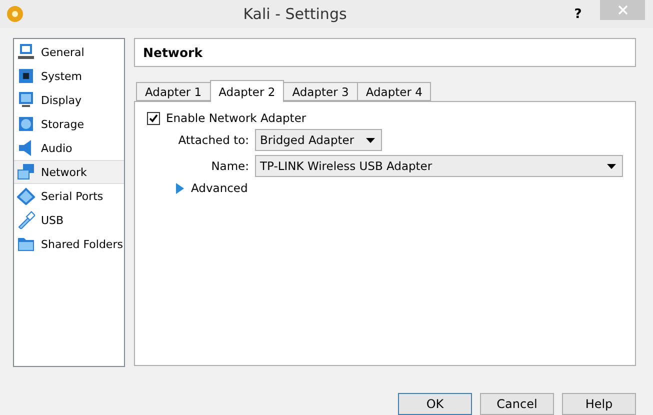 The image size is (653, 415). What do you see at coordinates (69, 52) in the screenshot?
I see `sidebar-item: General` at bounding box center [69, 52].